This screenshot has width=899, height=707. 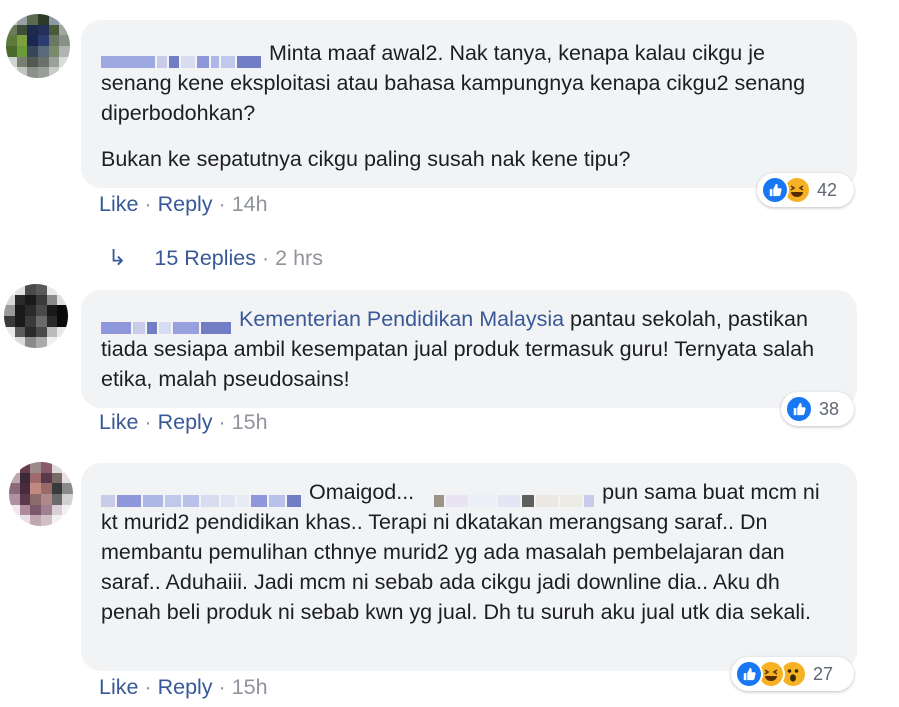 I want to click on comment-actions: Like · Reply · 14h, so click(x=183, y=204).